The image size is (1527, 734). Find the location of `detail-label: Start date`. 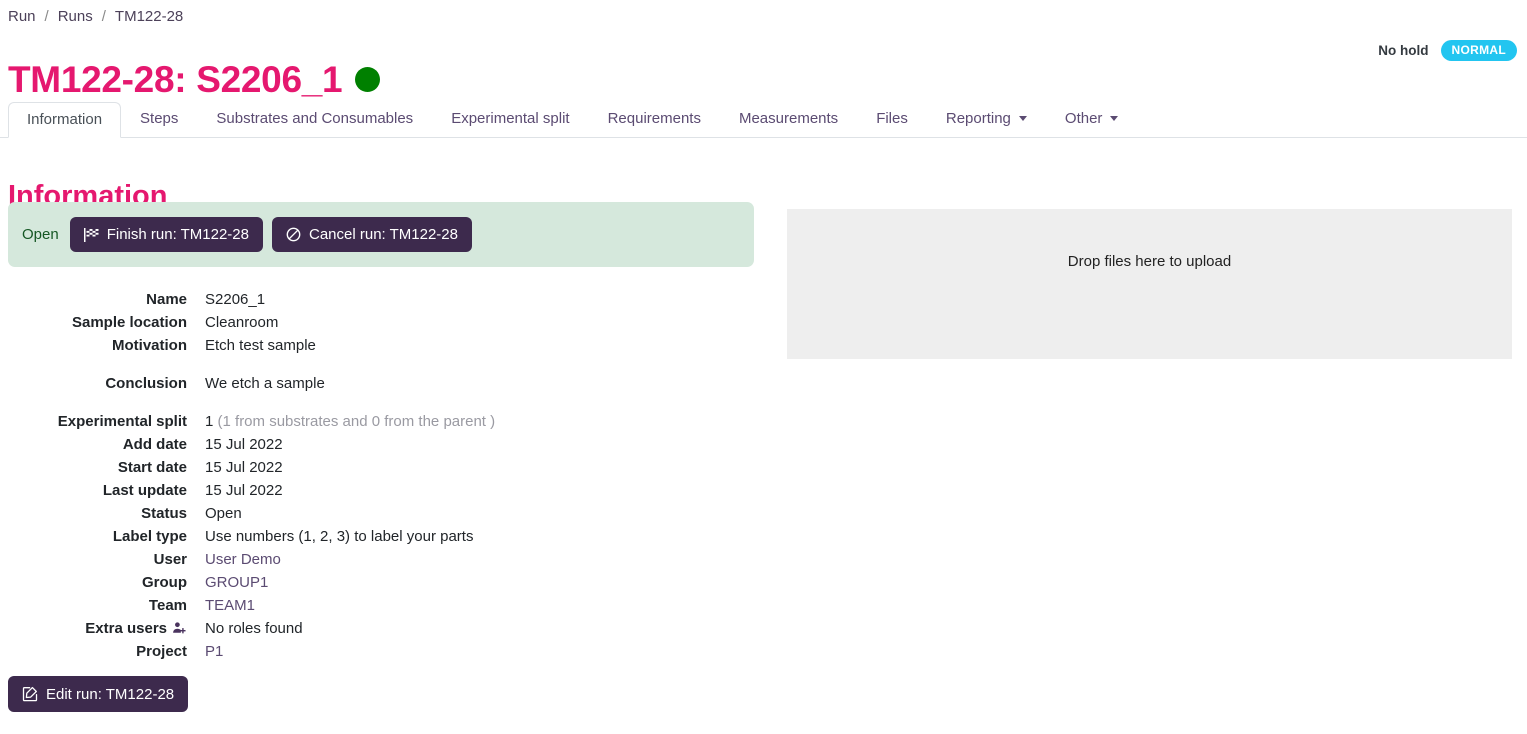

detail-label: Start date is located at coordinates (93, 467).